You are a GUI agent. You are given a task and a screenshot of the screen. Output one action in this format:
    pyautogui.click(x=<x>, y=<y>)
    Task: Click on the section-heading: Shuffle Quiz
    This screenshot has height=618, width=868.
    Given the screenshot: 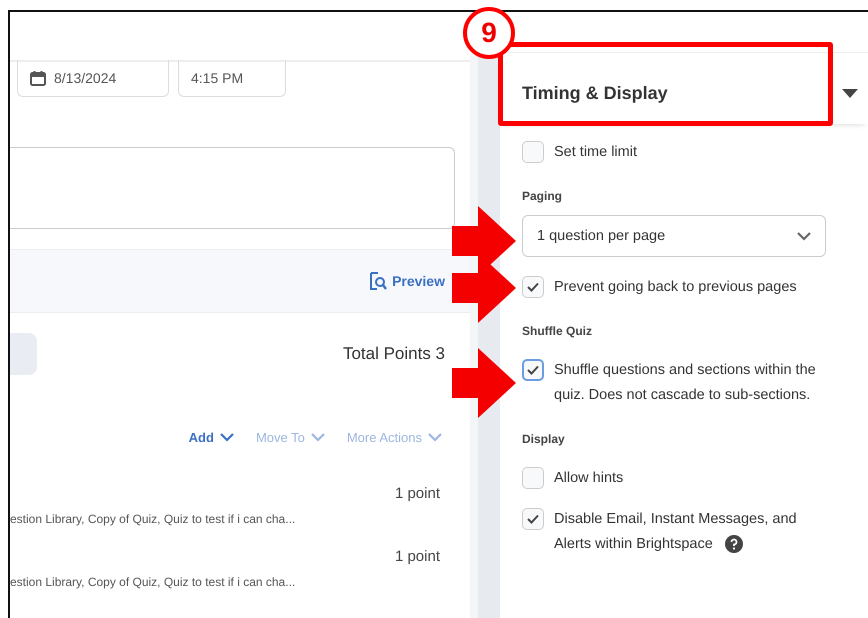 What is the action you would take?
    pyautogui.click(x=557, y=331)
    